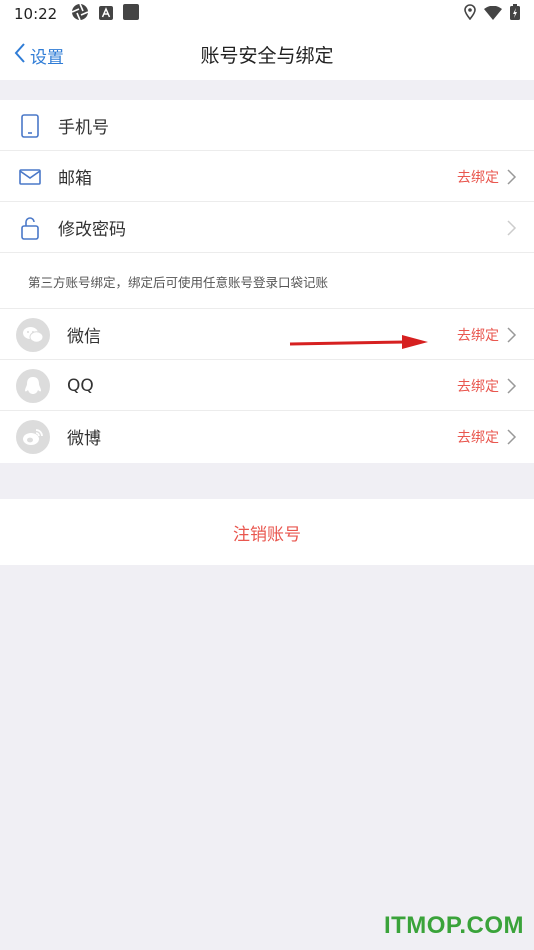 Image resolution: width=534 pixels, height=950 pixels. Describe the element at coordinates (453, 925) in the screenshot. I see `watermark: ITMOP.COM` at that location.